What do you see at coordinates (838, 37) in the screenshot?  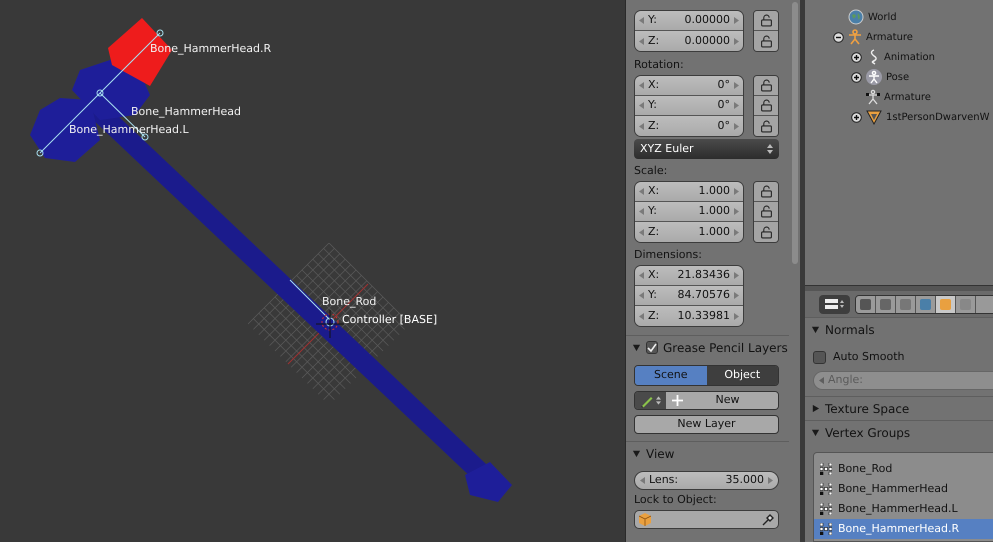 I see `collapse-icon` at bounding box center [838, 37].